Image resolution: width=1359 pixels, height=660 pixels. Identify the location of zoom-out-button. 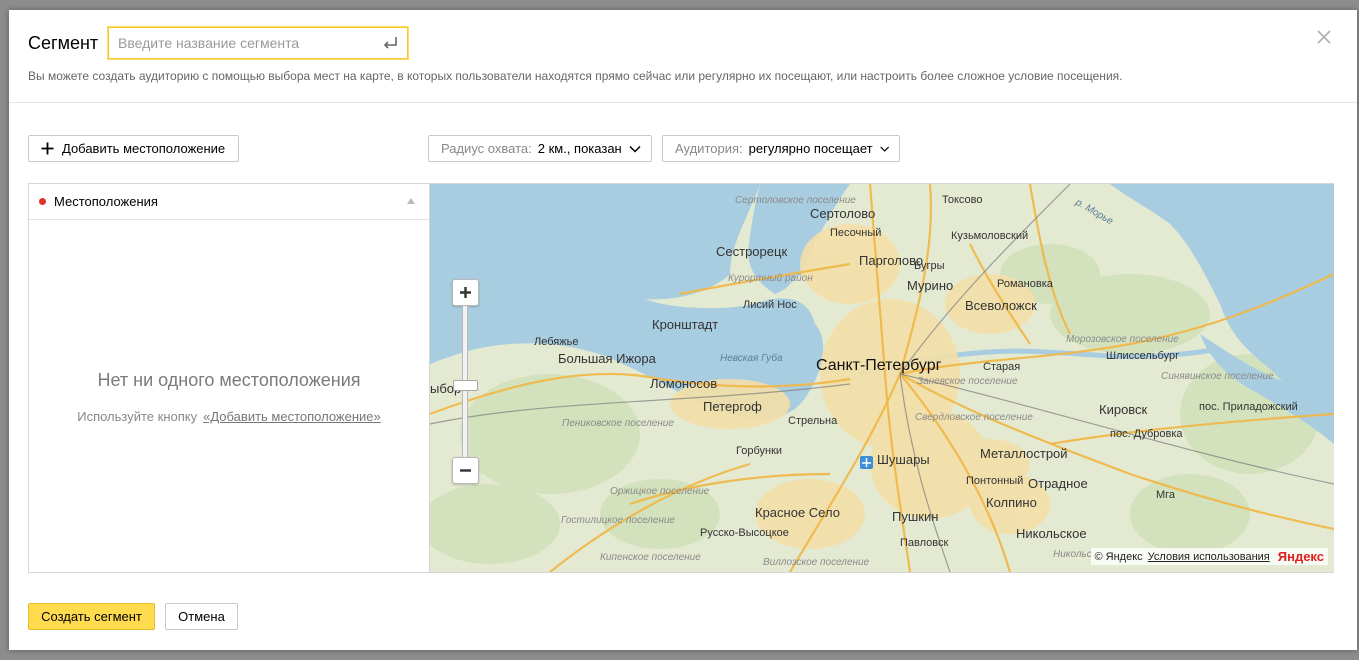
(465, 470).